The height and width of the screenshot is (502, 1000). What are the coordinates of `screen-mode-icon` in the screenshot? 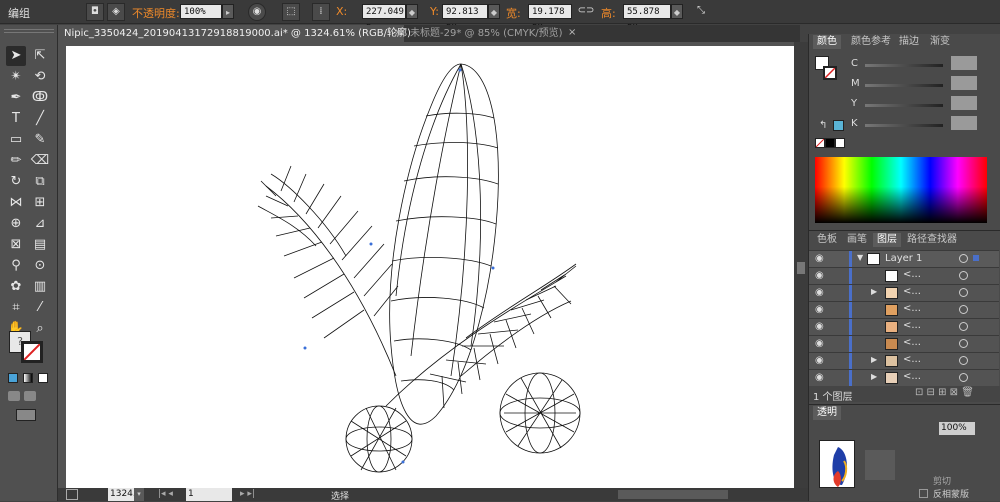 It's located at (26, 415).